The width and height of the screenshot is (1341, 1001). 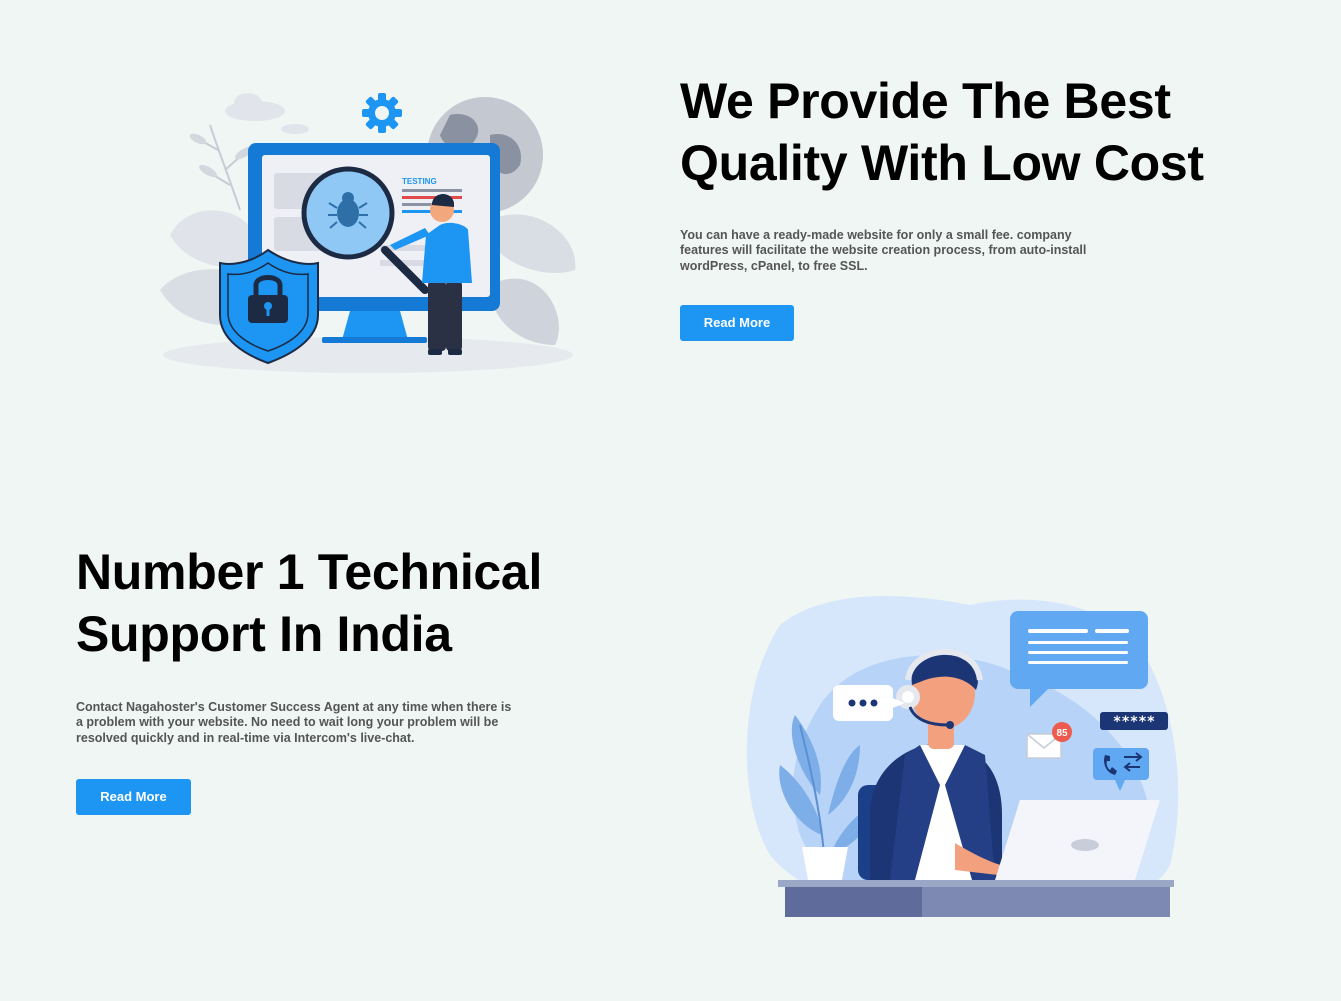 I want to click on notification-badge: 85, so click(x=1062, y=732).